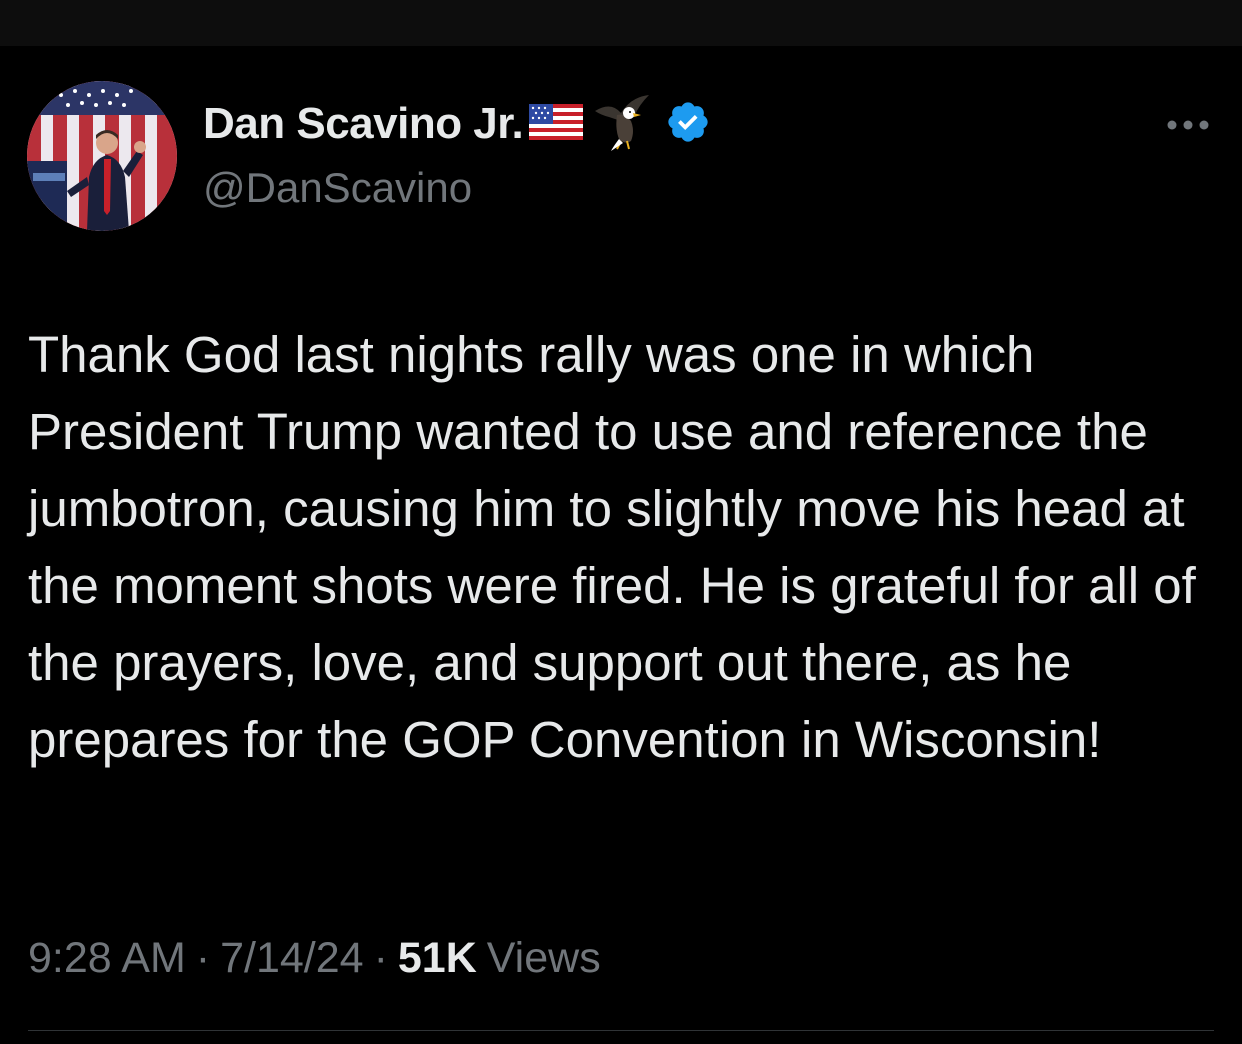  Describe the element at coordinates (622, 124) in the screenshot. I see `eagle-icon` at that location.